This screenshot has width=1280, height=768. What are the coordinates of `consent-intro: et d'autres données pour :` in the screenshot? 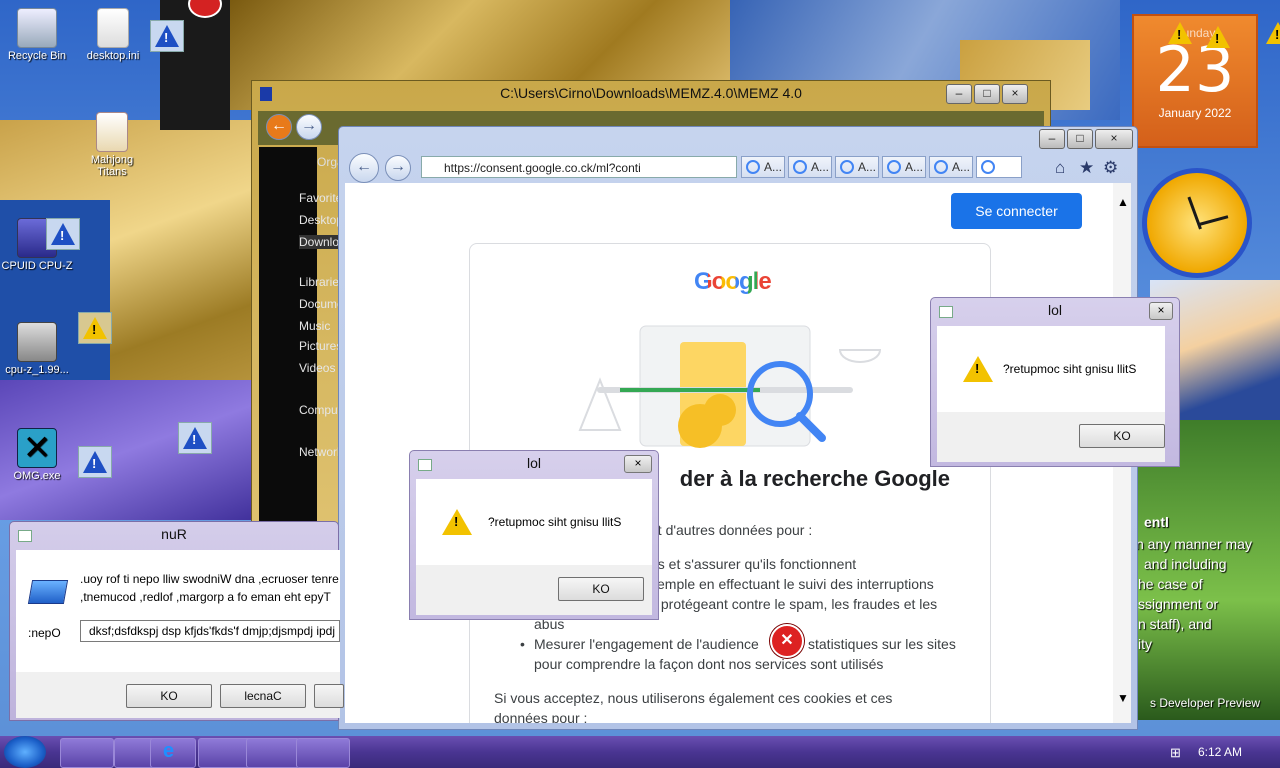 It's located at (731, 530).